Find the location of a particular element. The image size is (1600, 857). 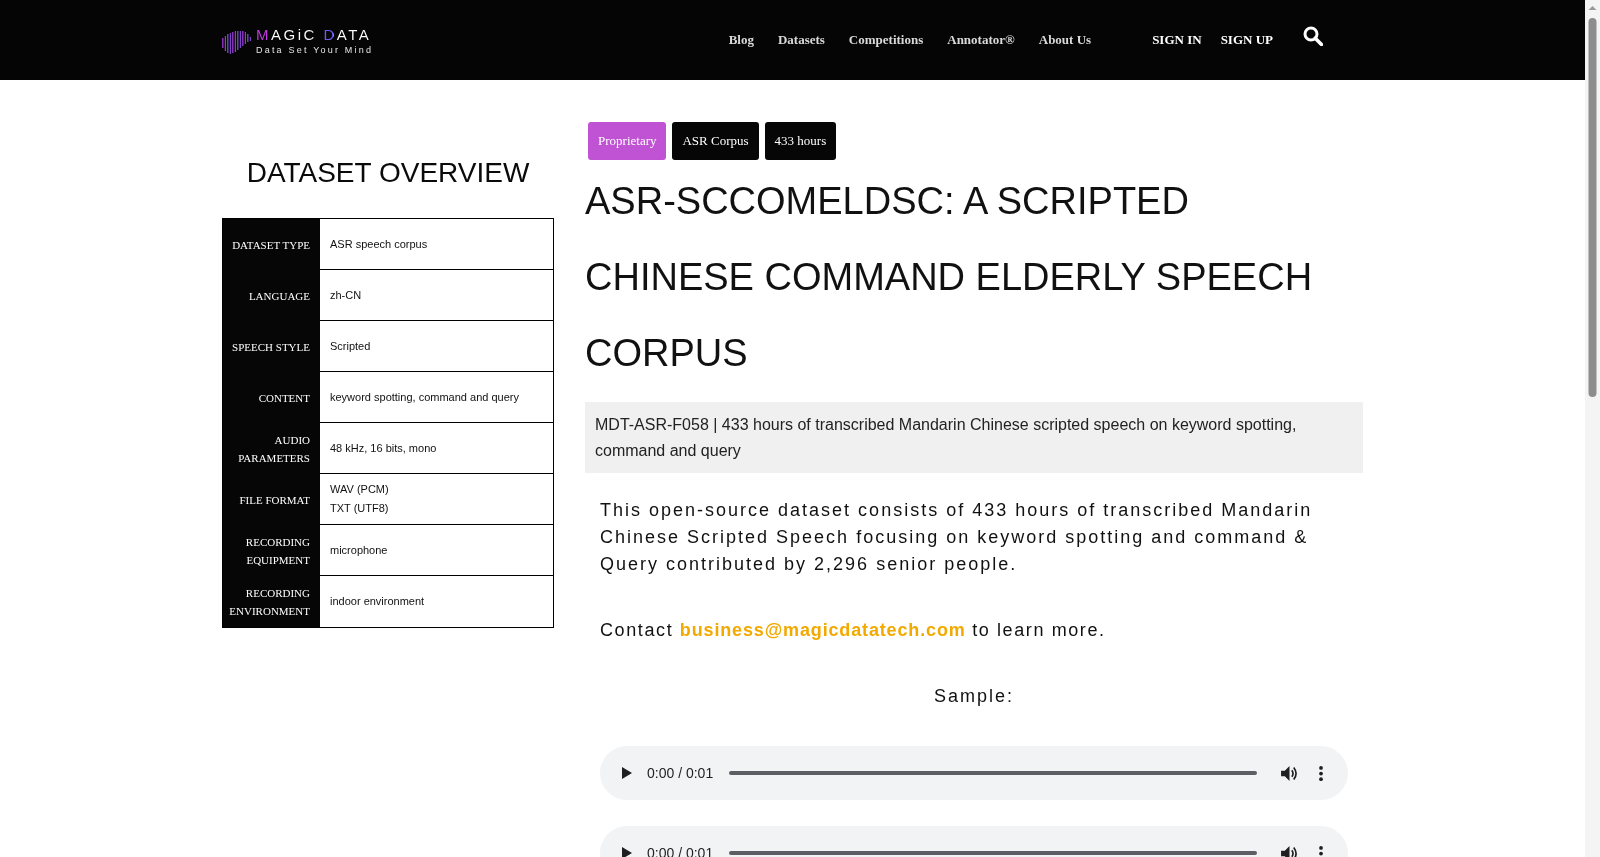

dataset-title: ASR-SCCOMELDSC: A SCRIPTED CHINESE COMMAND ELDERLY SPEECH CORPUS is located at coordinates (949, 277).